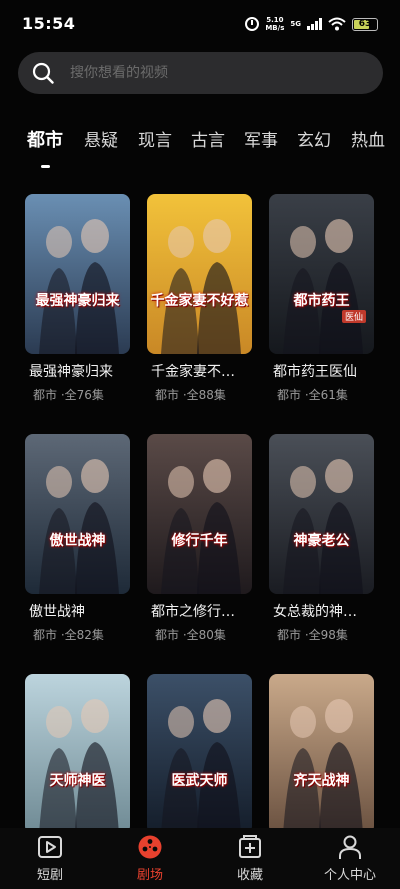 This screenshot has width=400, height=889. What do you see at coordinates (200, 858) in the screenshot?
I see `bottom-nav: 短剧 剧场 收藏 个人中心` at bounding box center [200, 858].